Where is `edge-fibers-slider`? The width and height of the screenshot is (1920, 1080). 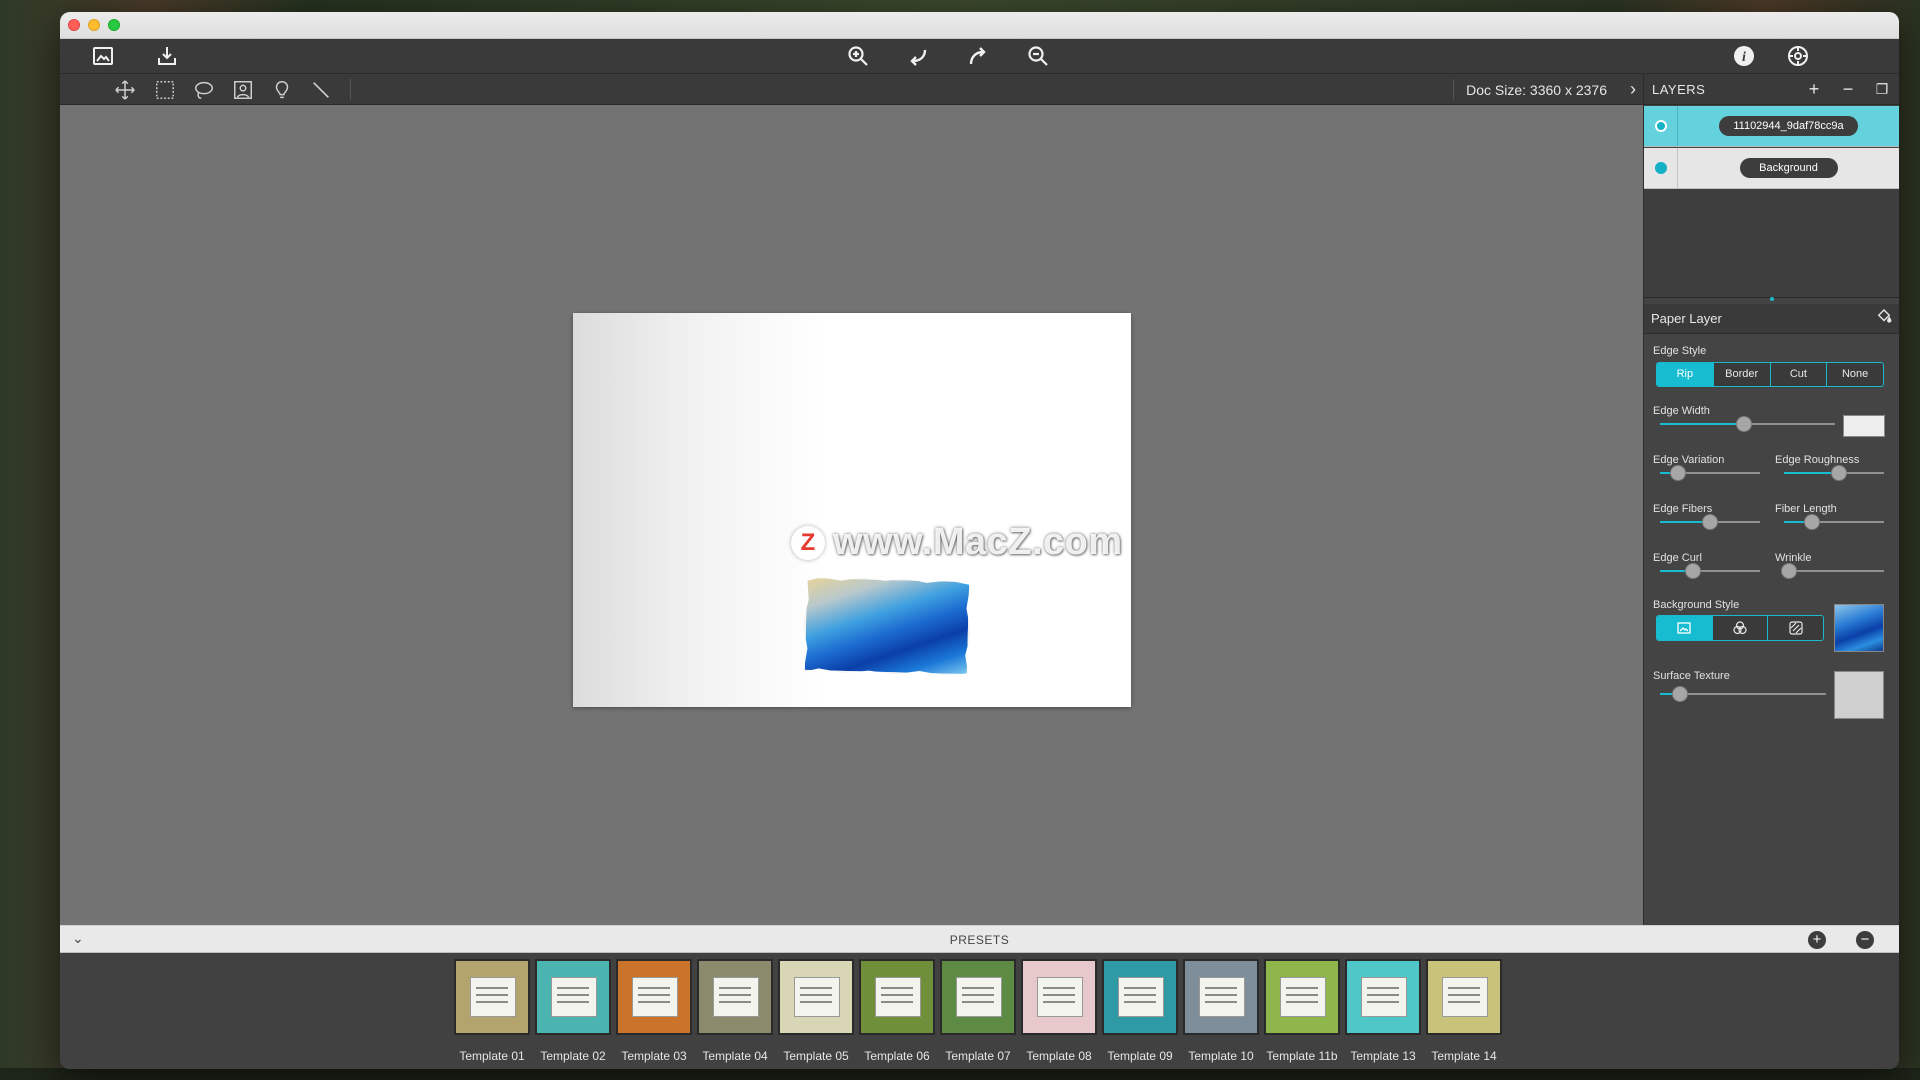 edge-fibers-slider is located at coordinates (1710, 522).